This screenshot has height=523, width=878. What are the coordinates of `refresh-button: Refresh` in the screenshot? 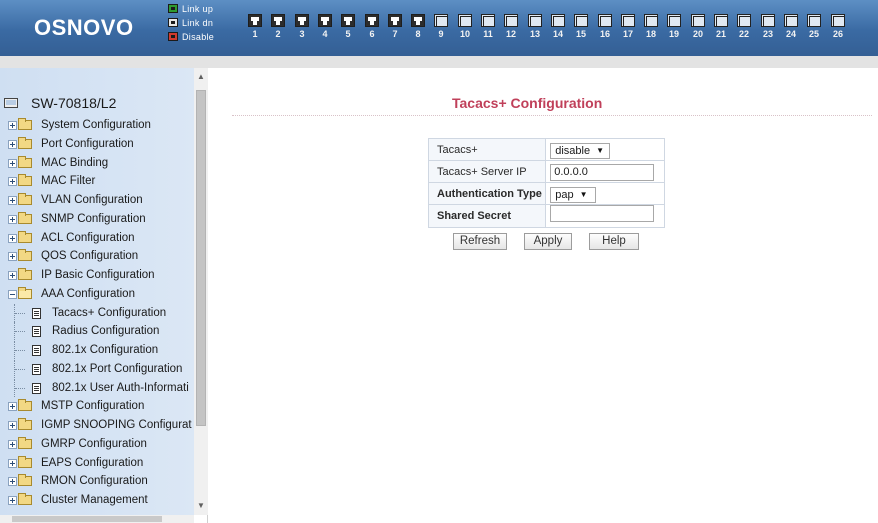 It's located at (480, 241).